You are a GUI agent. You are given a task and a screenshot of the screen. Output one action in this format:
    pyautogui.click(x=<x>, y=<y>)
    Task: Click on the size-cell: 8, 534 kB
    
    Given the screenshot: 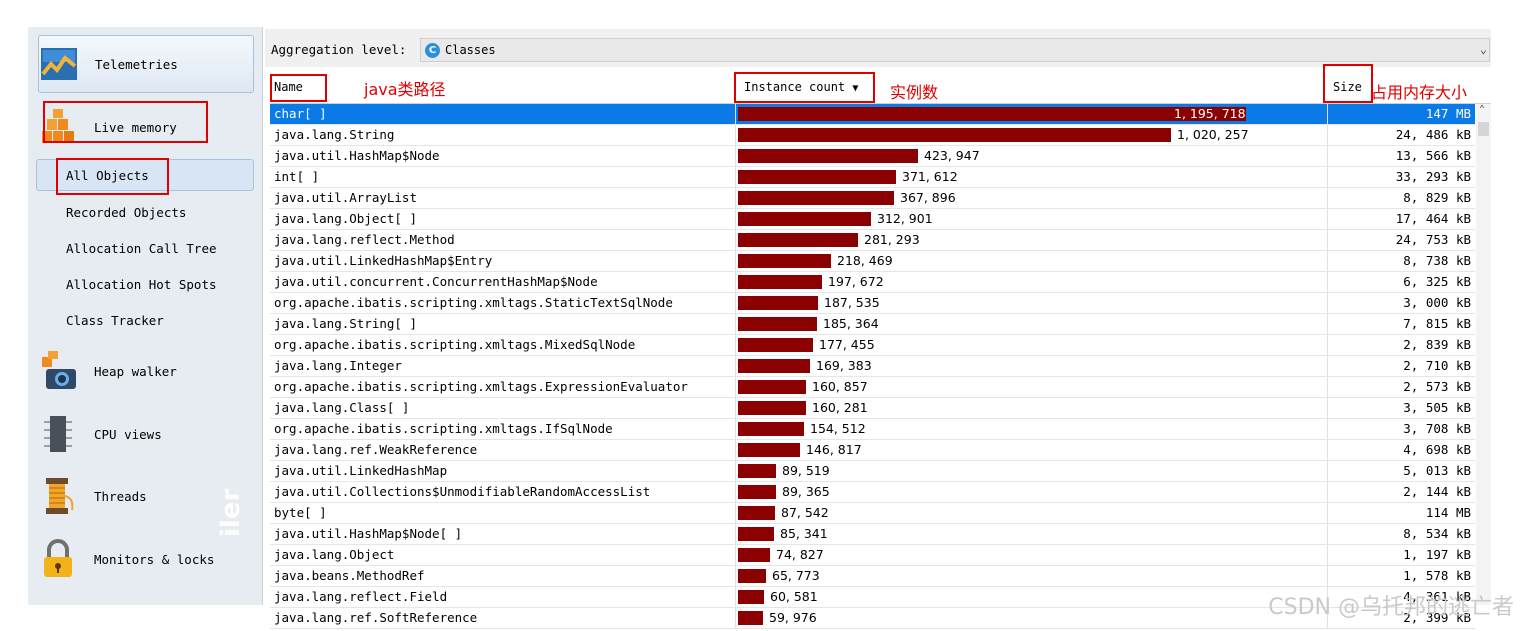 What is the action you would take?
    pyautogui.click(x=1437, y=533)
    